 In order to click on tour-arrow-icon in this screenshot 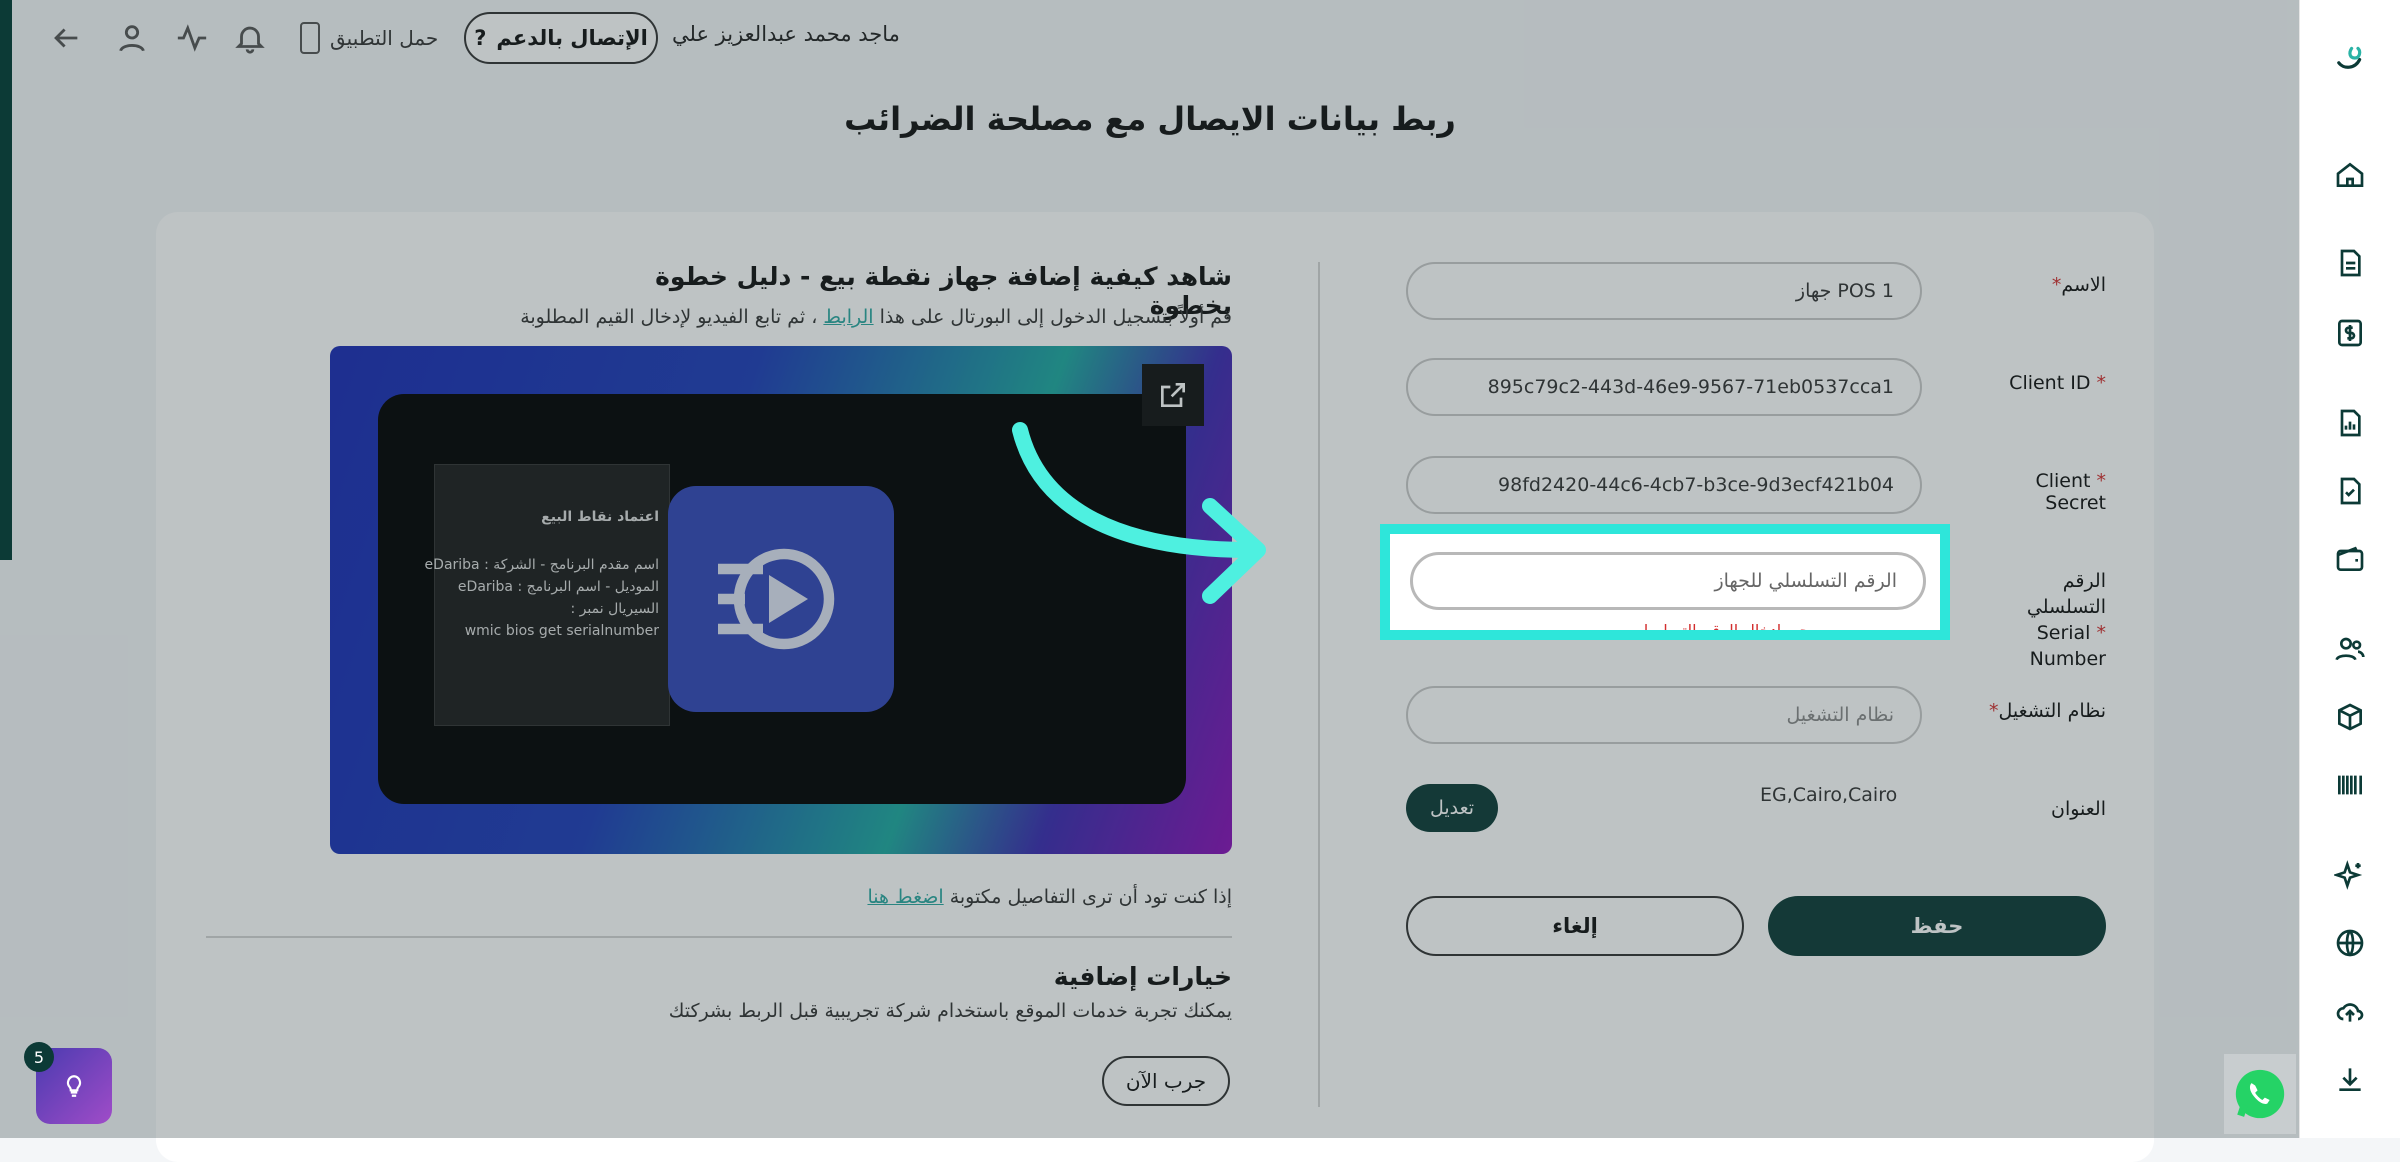, I will do `click(1139, 513)`.